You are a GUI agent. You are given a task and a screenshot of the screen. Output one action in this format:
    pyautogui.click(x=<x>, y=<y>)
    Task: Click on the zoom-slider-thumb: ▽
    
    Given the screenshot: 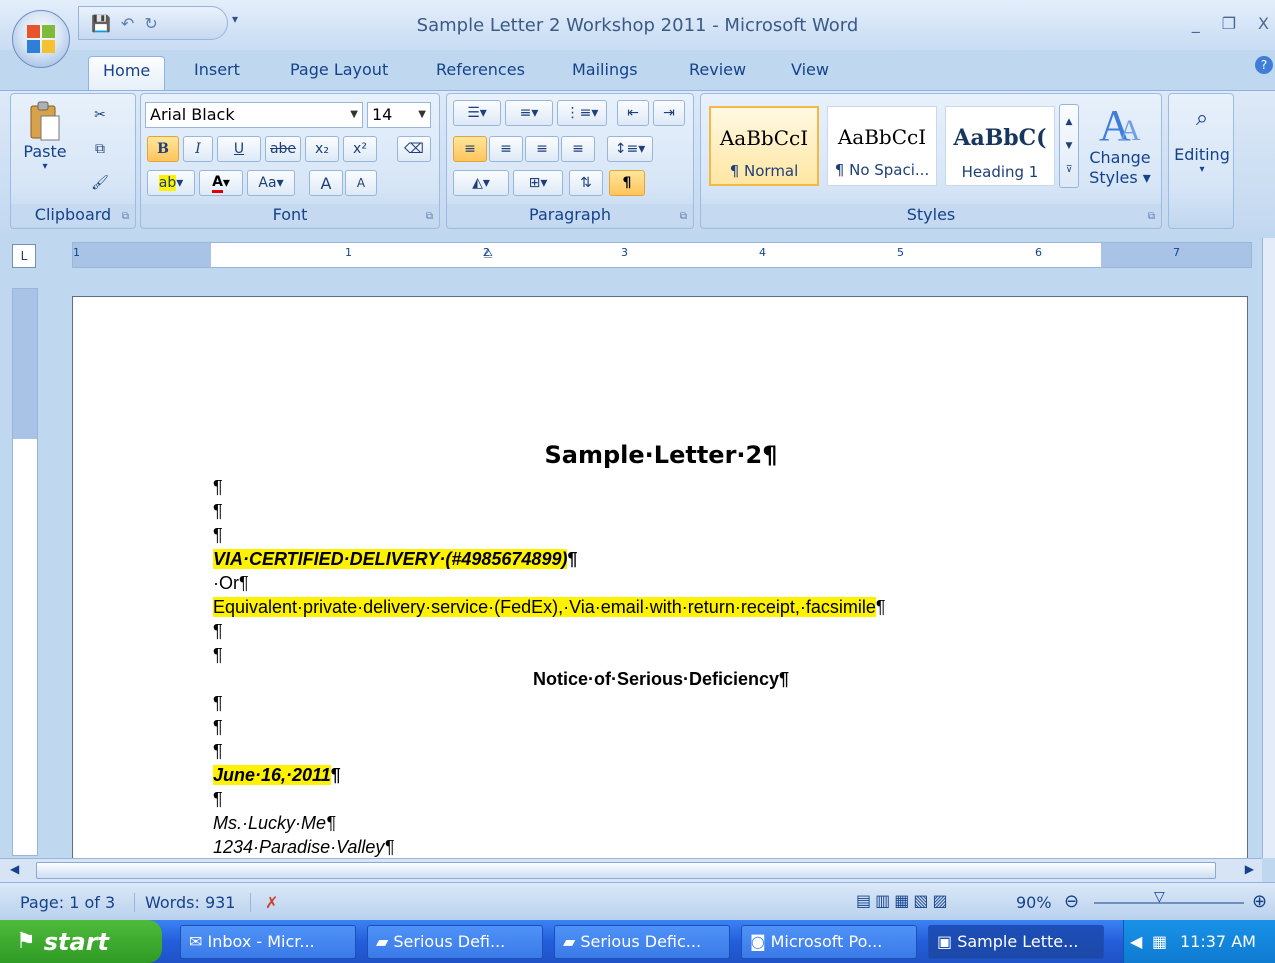 What is the action you would take?
    pyautogui.click(x=1159, y=897)
    